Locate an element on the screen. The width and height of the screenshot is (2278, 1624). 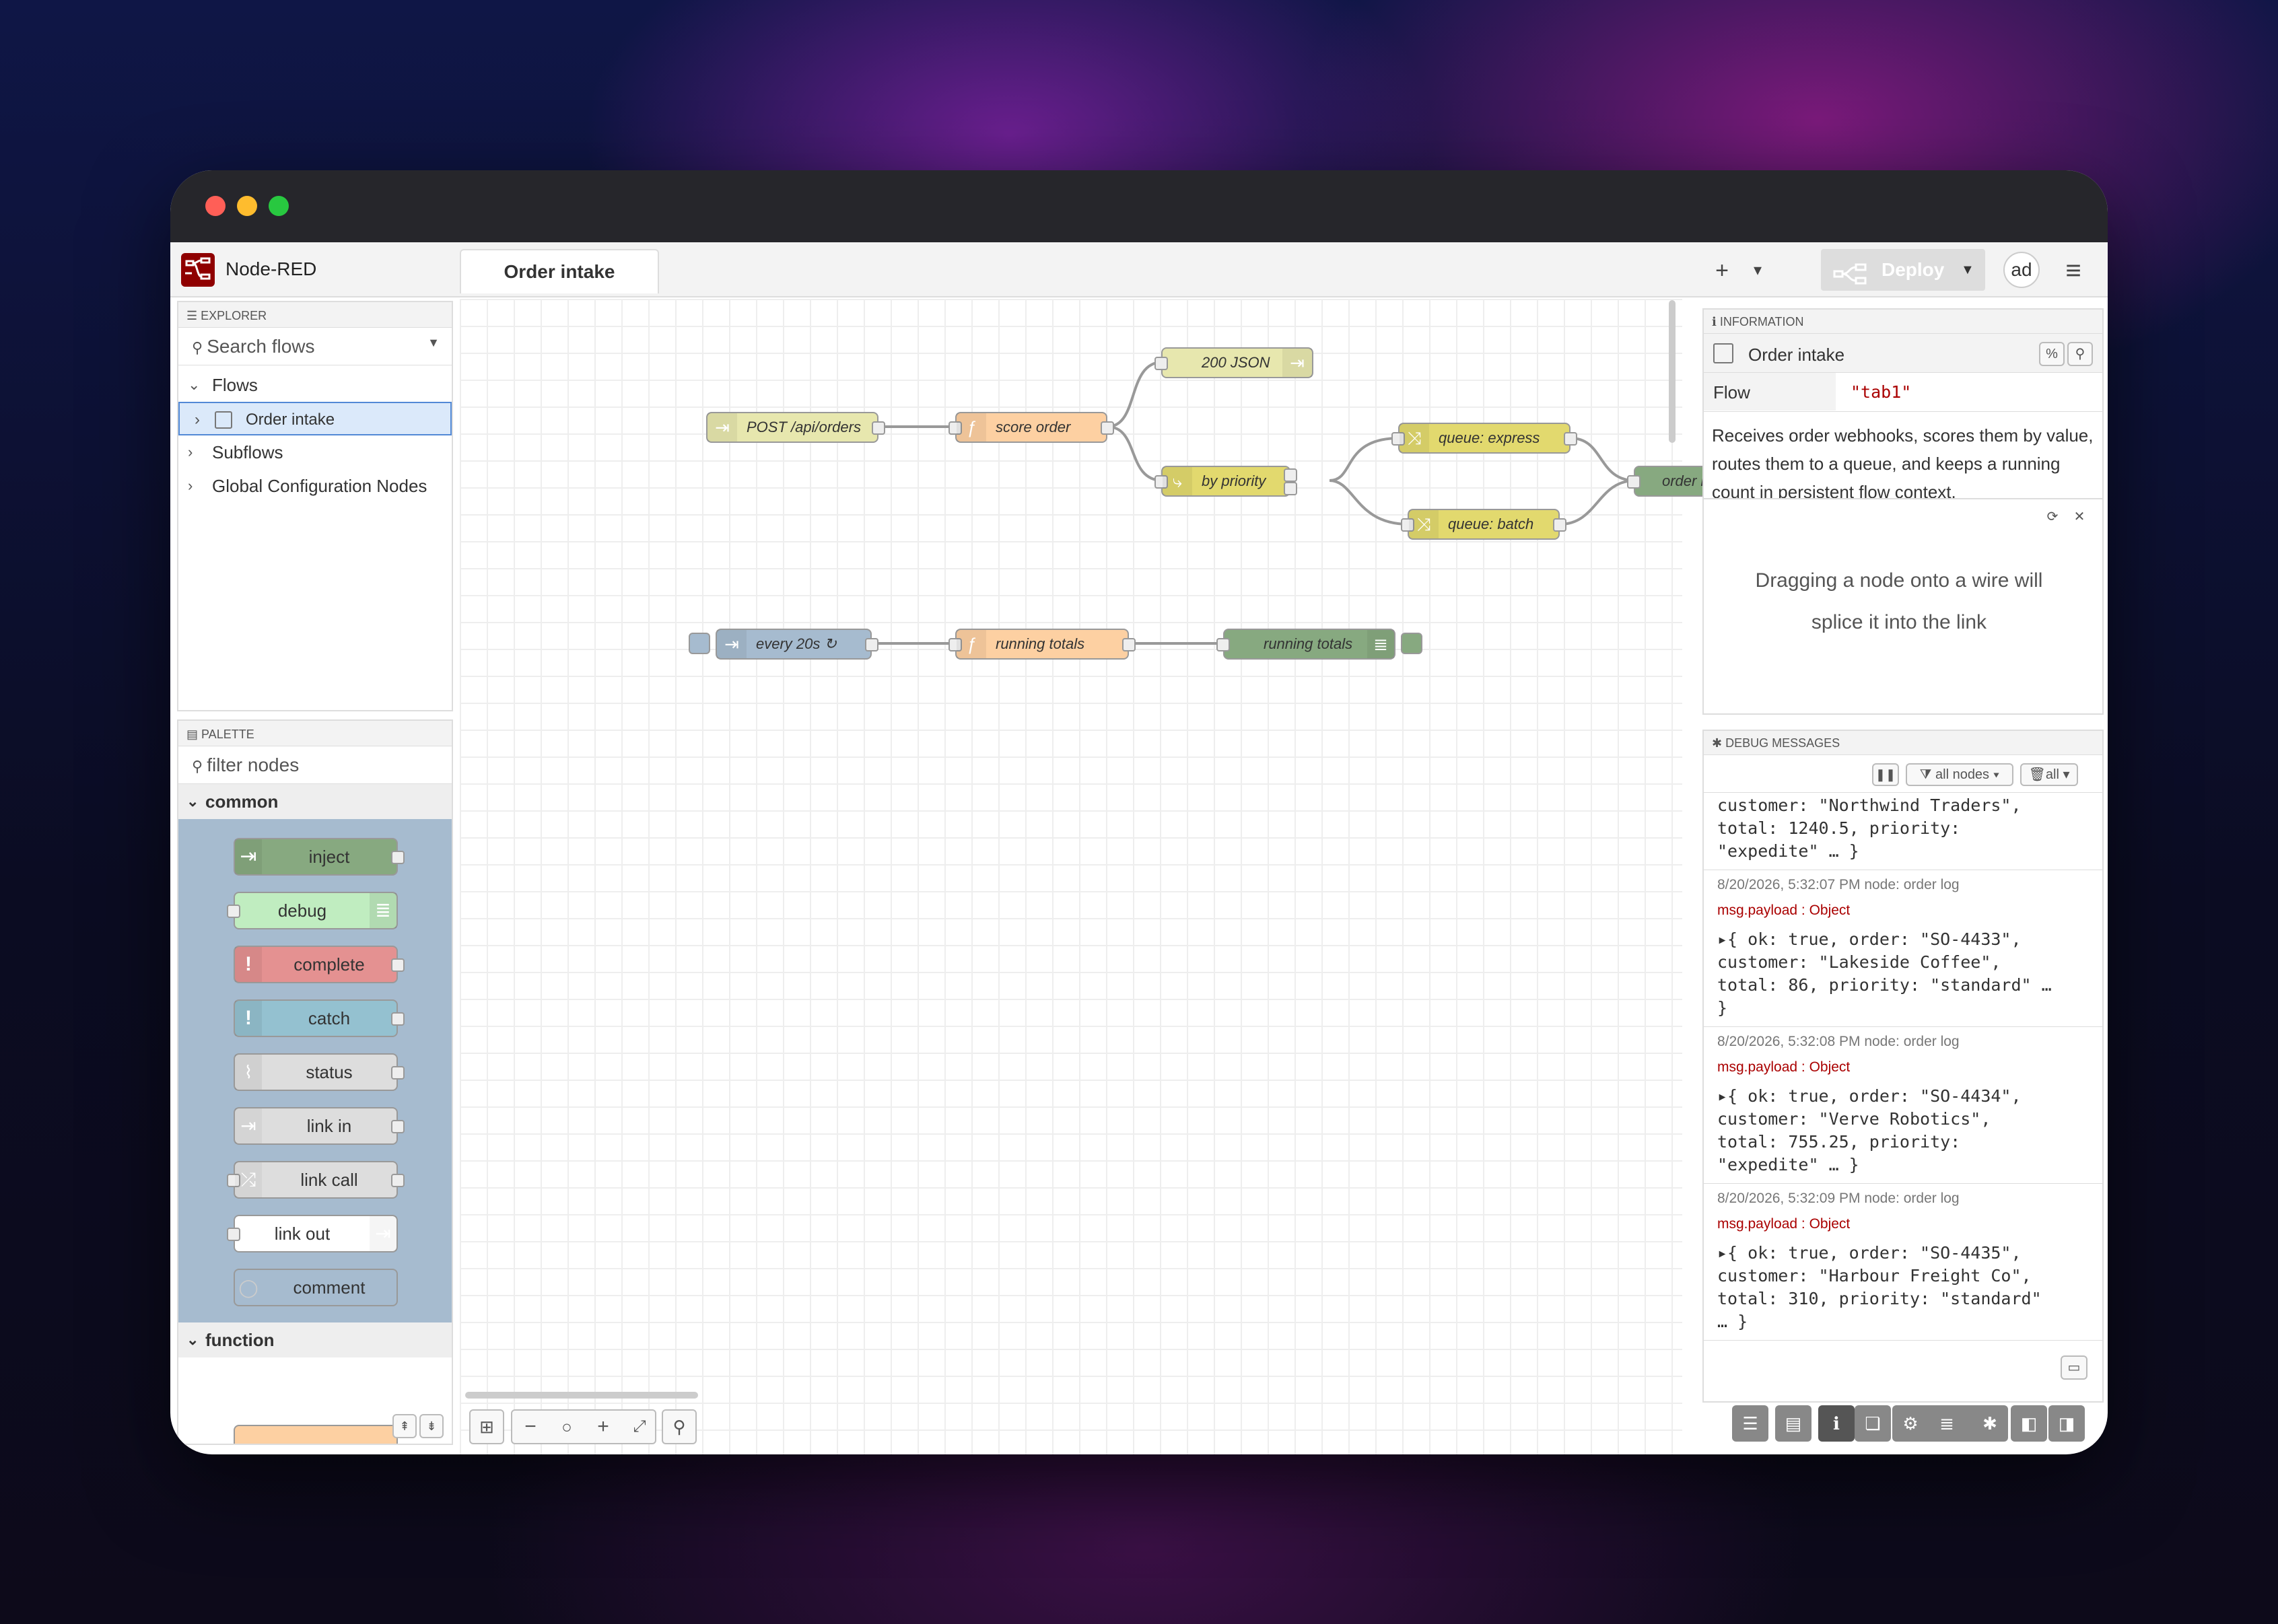
palette-node-function-partial is located at coordinates (316, 1434).